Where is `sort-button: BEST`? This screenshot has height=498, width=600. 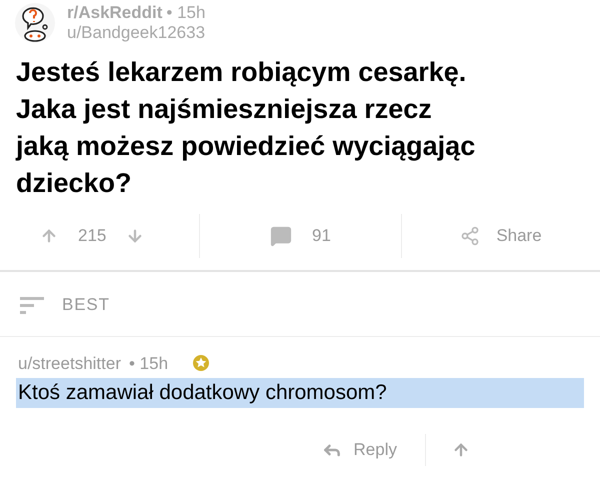 sort-button: BEST is located at coordinates (55, 305).